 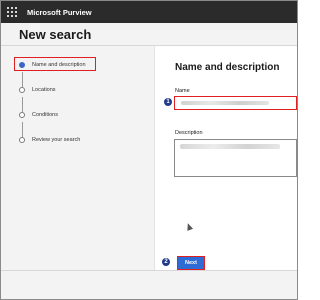 What do you see at coordinates (45, 115) in the screenshot?
I see `step-label: Conditions` at bounding box center [45, 115].